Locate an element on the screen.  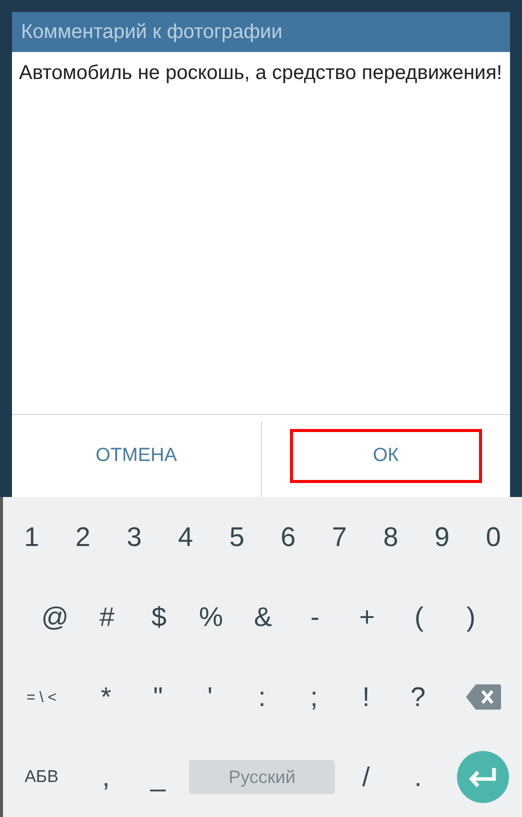
keyboard-key: 8 is located at coordinates (390, 537).